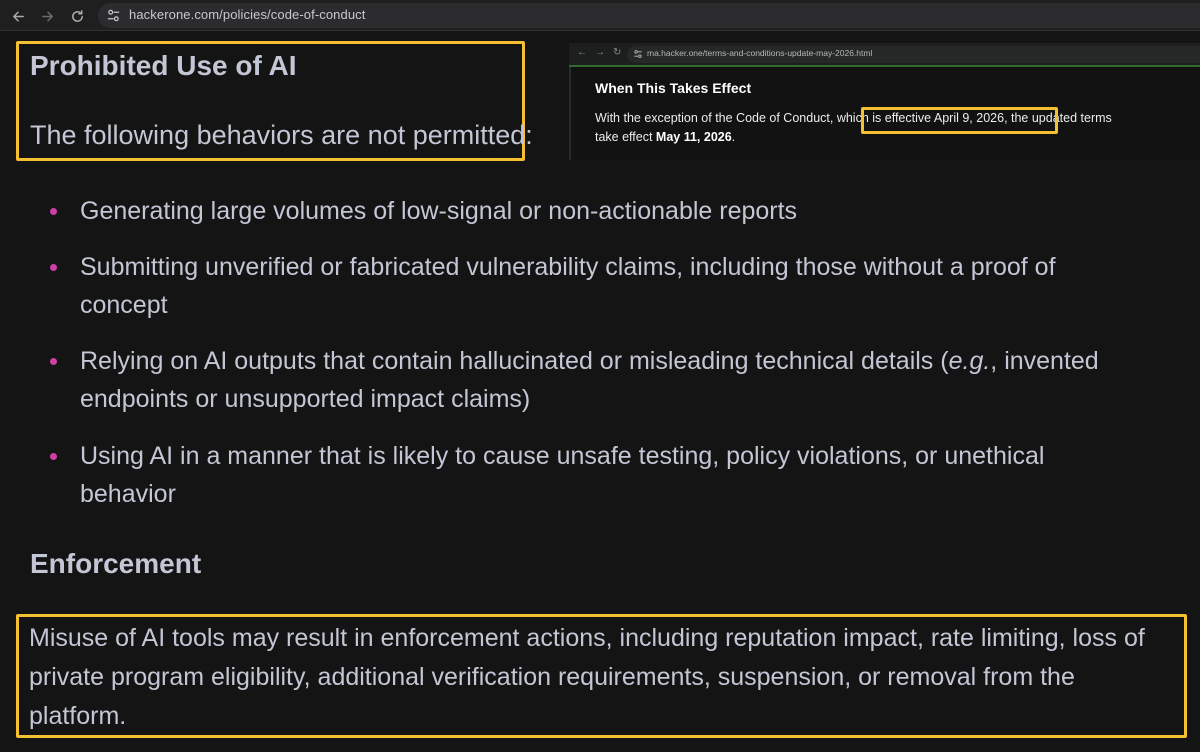 The height and width of the screenshot is (752, 1200). Describe the element at coordinates (247, 14) in the screenshot. I see `url-text: hackerone.com/policies/code-of-conduct` at that location.